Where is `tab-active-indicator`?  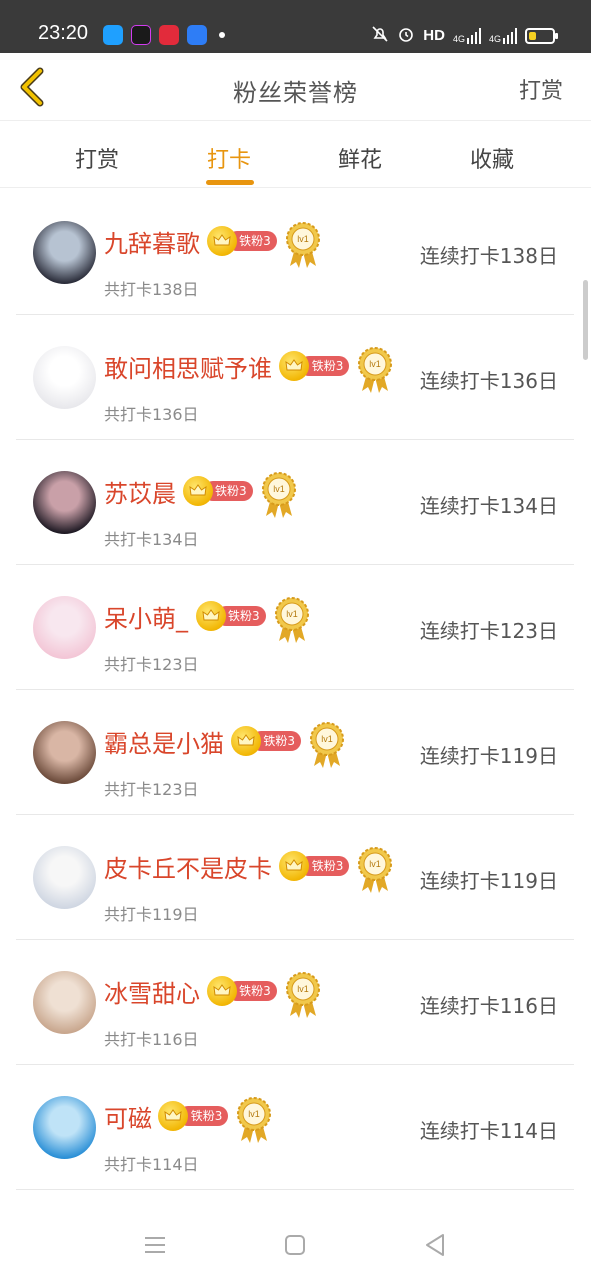
tab-active-indicator is located at coordinates (230, 182).